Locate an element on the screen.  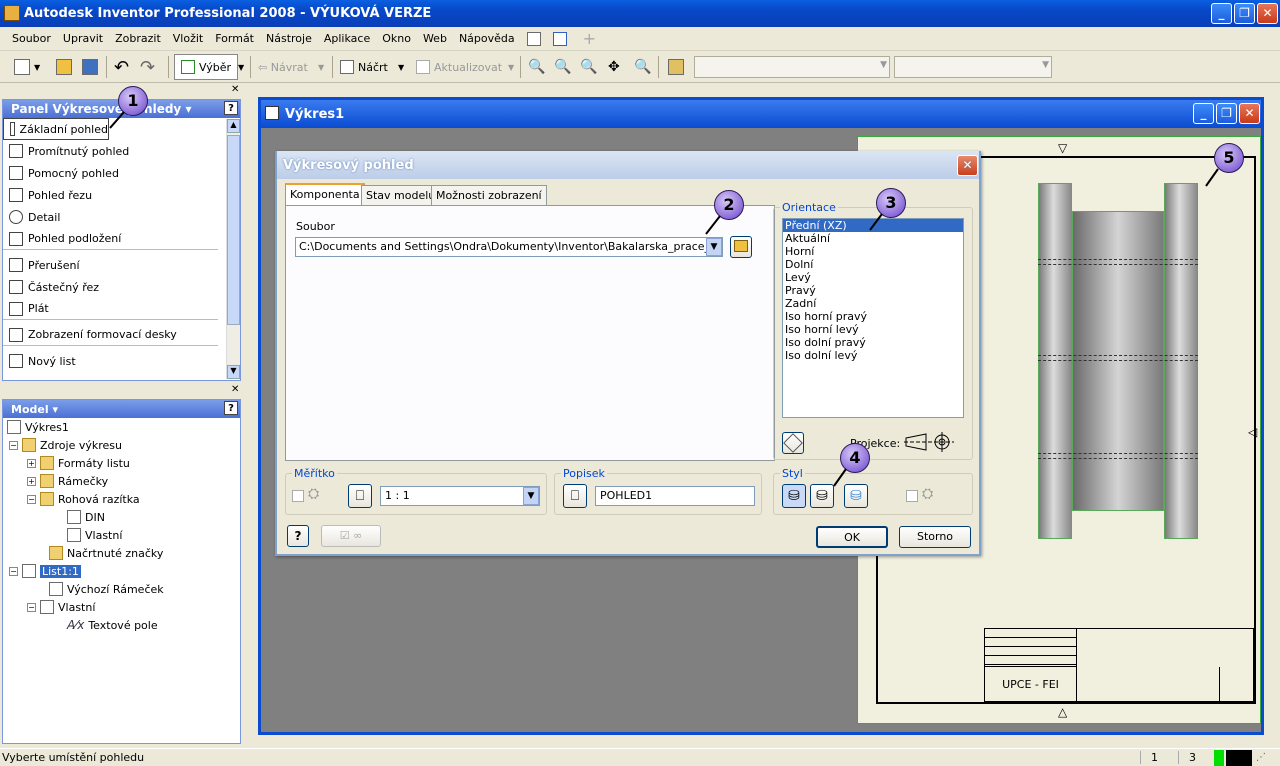
panel-item-mold-view: Zobrazení formovací desky is located at coordinates (110, 335).